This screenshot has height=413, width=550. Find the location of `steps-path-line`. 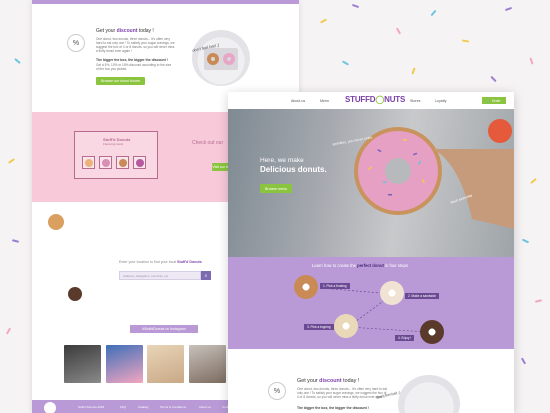

steps-path-line is located at coordinates (368, 309).